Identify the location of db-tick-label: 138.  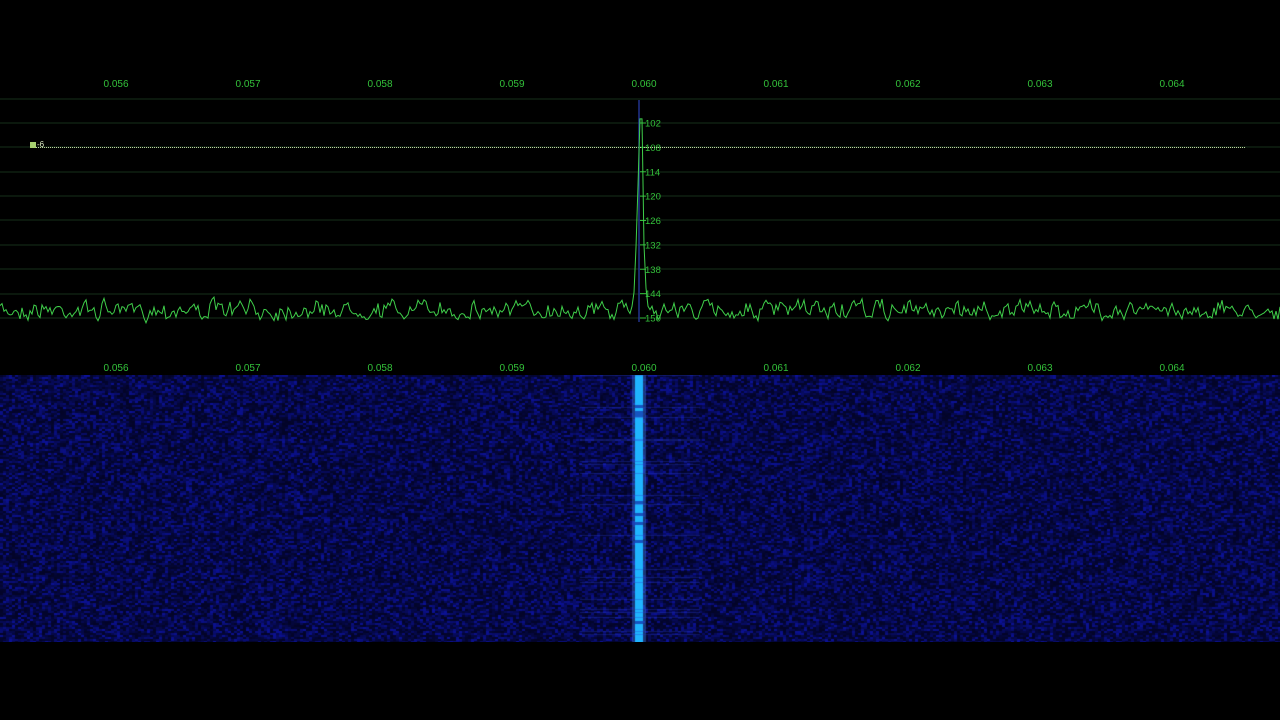
(653, 270).